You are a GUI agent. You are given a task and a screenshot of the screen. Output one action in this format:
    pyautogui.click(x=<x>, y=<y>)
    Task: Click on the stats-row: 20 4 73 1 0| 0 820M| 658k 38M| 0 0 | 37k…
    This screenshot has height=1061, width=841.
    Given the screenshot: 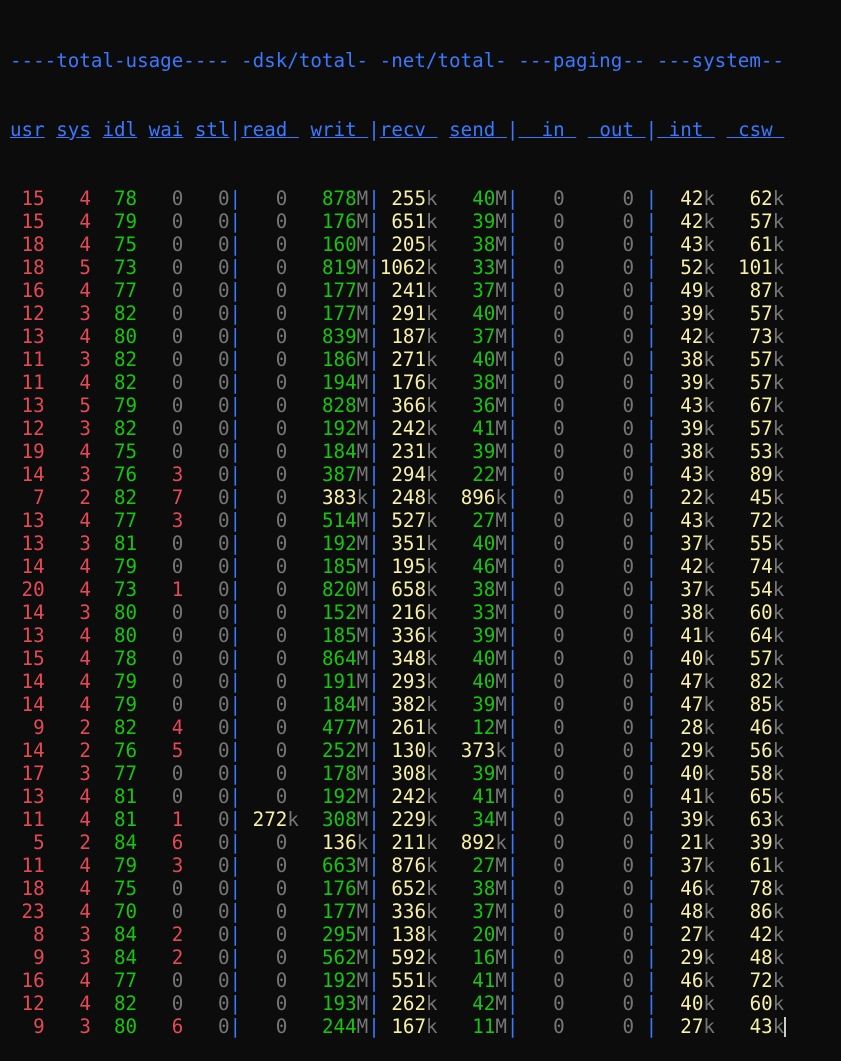 What is the action you would take?
    pyautogui.click(x=425, y=589)
    